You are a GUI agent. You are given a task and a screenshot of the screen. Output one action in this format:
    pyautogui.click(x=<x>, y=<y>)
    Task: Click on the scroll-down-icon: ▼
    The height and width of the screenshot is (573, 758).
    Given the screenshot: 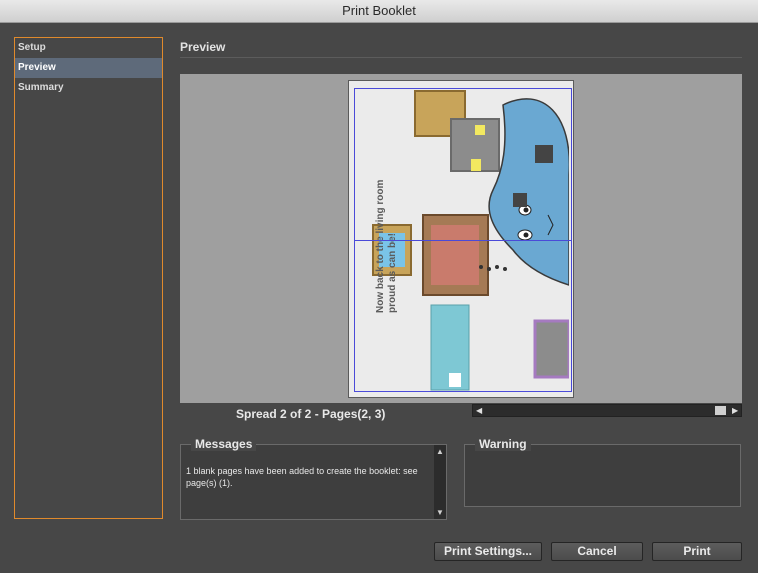 What is the action you would take?
    pyautogui.click(x=440, y=512)
    